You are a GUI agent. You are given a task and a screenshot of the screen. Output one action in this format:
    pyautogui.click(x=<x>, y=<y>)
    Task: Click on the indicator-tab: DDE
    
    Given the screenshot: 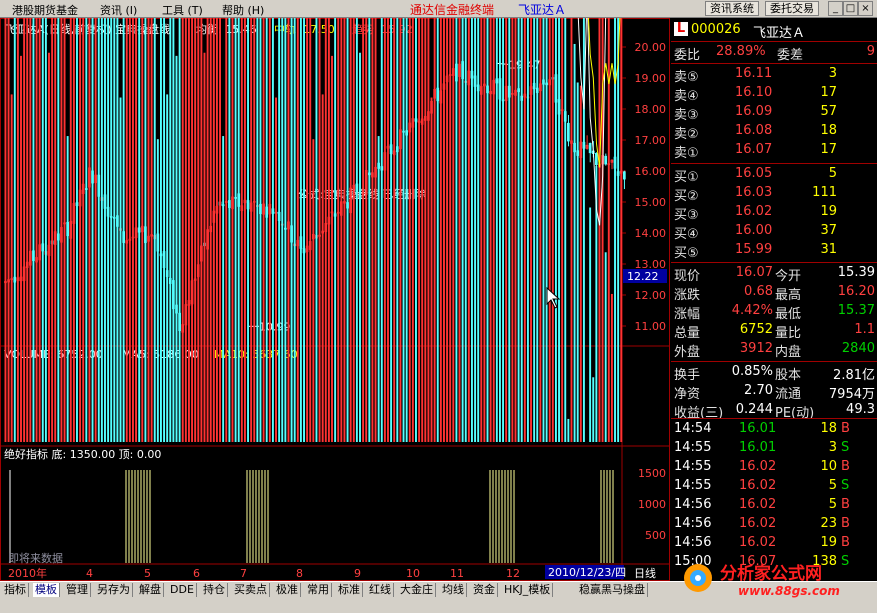 What is the action you would take?
    pyautogui.click(x=182, y=590)
    